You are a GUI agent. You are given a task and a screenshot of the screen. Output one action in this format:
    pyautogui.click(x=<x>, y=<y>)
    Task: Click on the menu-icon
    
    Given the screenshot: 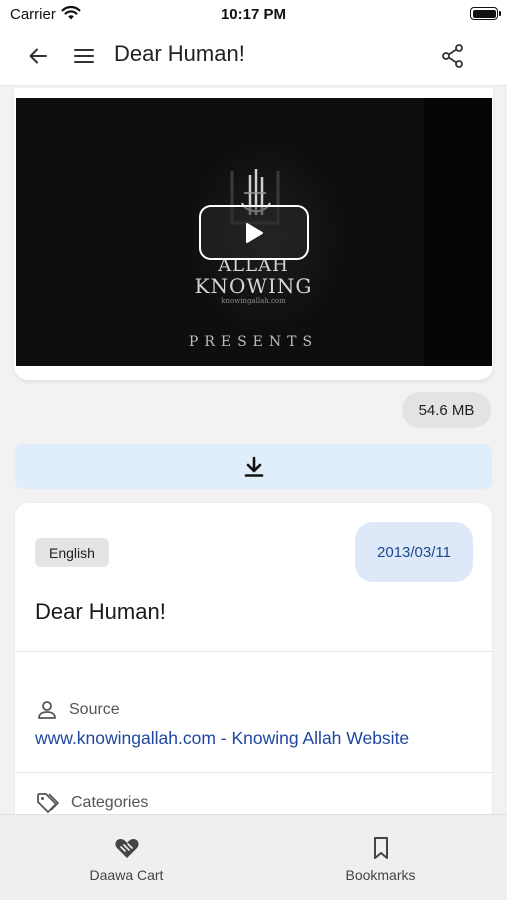 What is the action you would take?
    pyautogui.click(x=84, y=56)
    